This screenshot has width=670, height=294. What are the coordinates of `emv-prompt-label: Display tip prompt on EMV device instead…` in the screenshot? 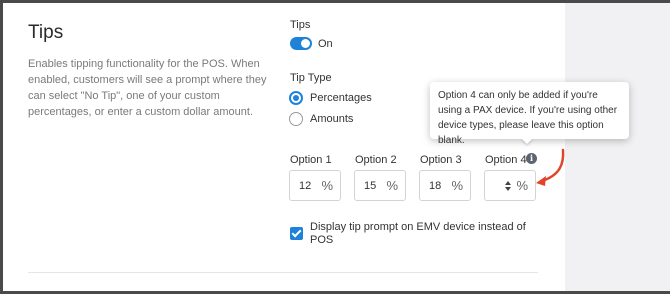 It's located at (418, 233).